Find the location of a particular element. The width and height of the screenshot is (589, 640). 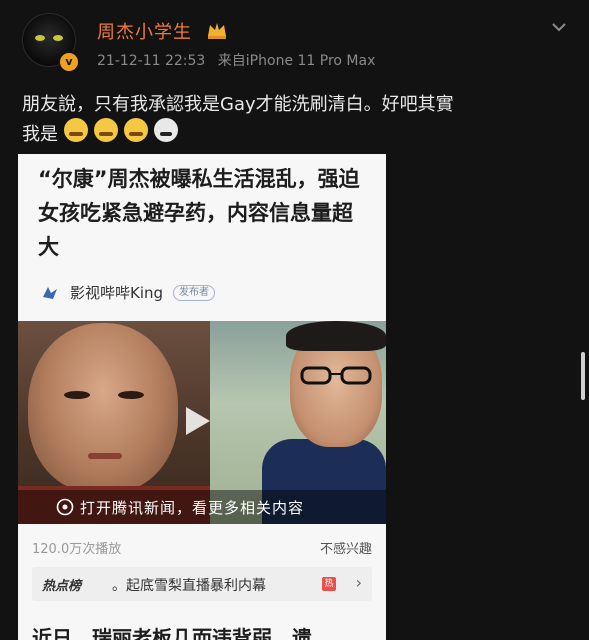

article-source: 影视哔哔King 发布者 is located at coordinates (128, 292).